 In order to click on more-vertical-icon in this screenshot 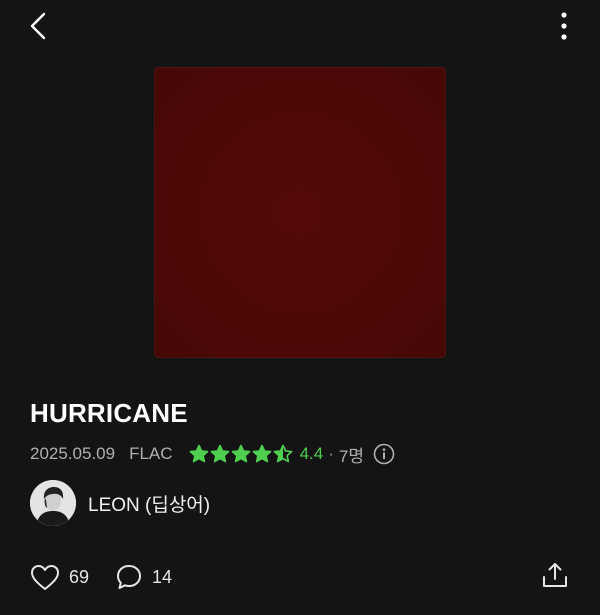, I will do `click(564, 26)`.